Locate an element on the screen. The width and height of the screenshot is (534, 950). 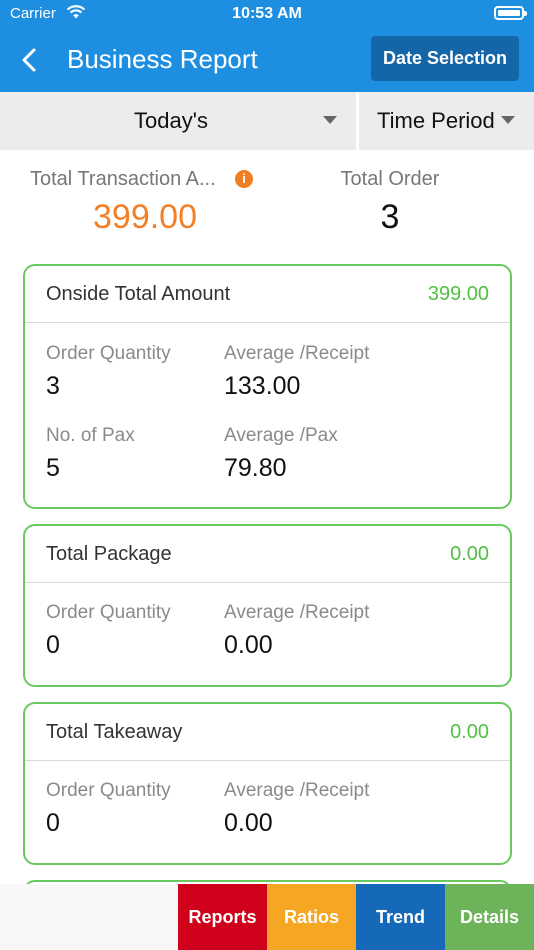
date-selection-button: Date Selection is located at coordinates (445, 58).